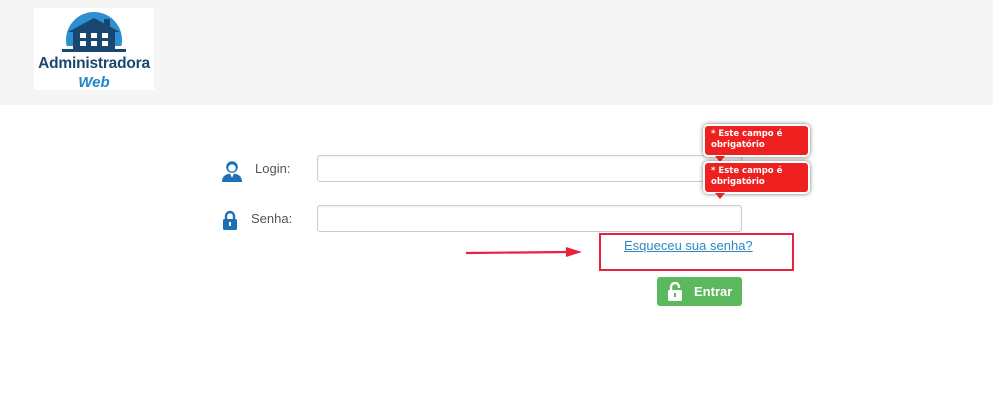 This screenshot has height=418, width=993. What do you see at coordinates (94, 35) in the screenshot?
I see `house-icon` at bounding box center [94, 35].